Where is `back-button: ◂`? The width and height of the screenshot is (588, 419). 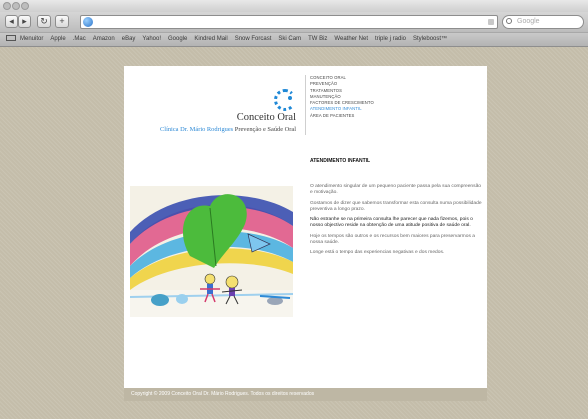 back-button: ◂ is located at coordinates (11, 21).